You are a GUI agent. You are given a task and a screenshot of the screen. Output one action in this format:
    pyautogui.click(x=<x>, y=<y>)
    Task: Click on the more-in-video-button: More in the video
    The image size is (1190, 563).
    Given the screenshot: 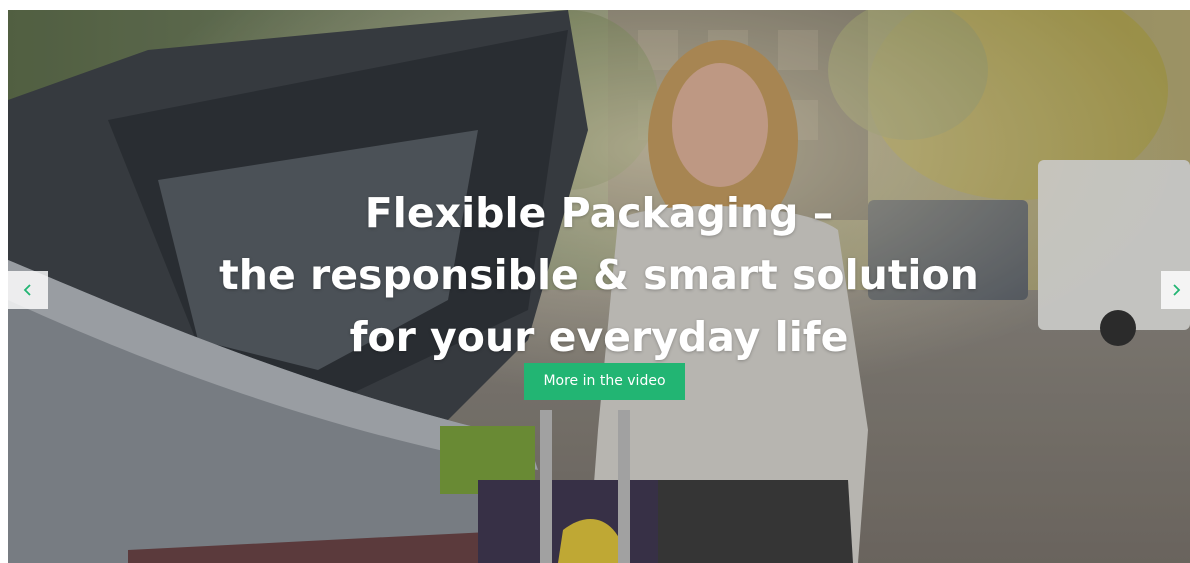 What is the action you would take?
    pyautogui.click(x=604, y=381)
    